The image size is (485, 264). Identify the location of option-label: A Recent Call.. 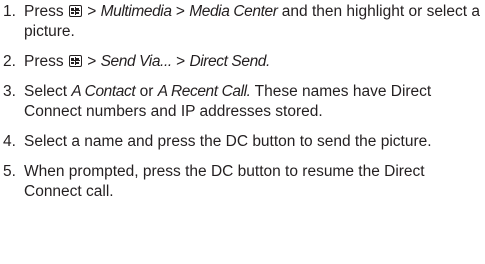
(204, 91).